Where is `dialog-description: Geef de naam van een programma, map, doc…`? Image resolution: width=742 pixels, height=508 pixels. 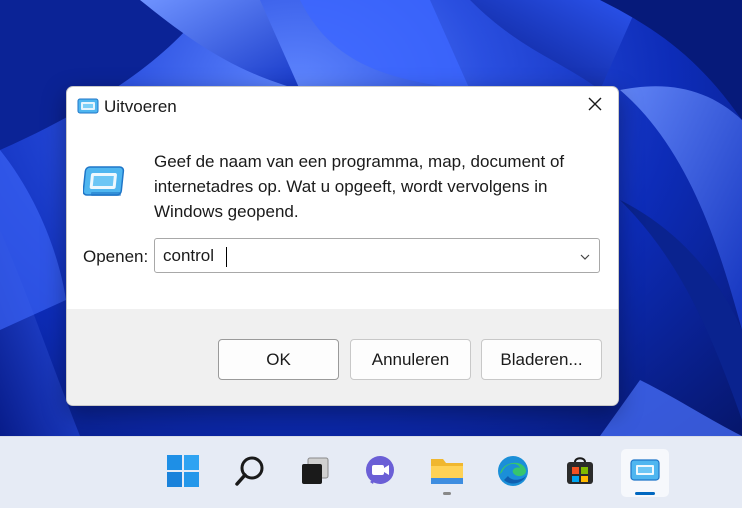
dialog-description: Geef de naam van een programma, map, doc… is located at coordinates (359, 186).